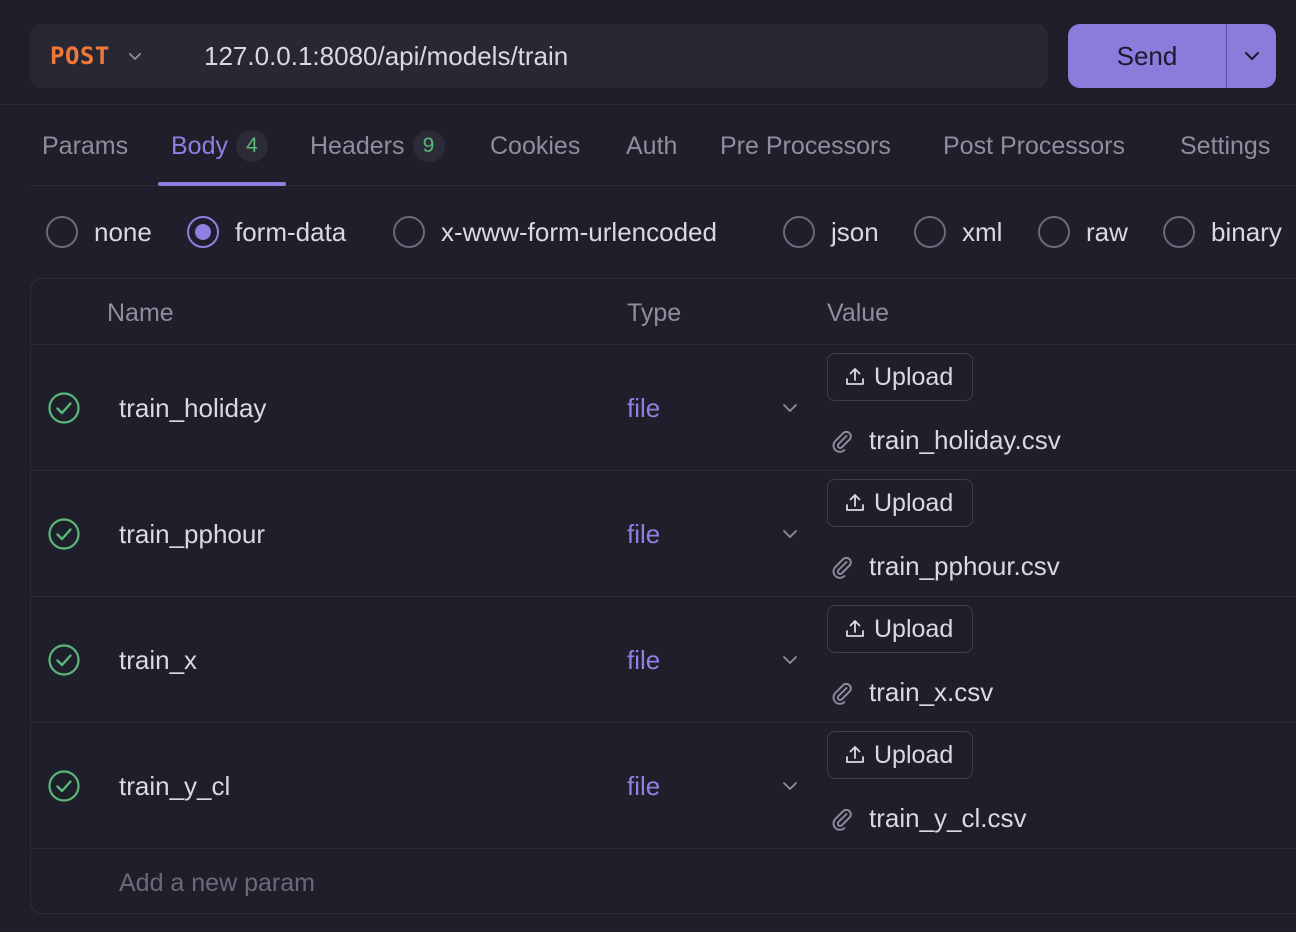 The width and height of the screenshot is (1296, 932). What do you see at coordinates (203, 232) in the screenshot?
I see `radio-circle-checked` at bounding box center [203, 232].